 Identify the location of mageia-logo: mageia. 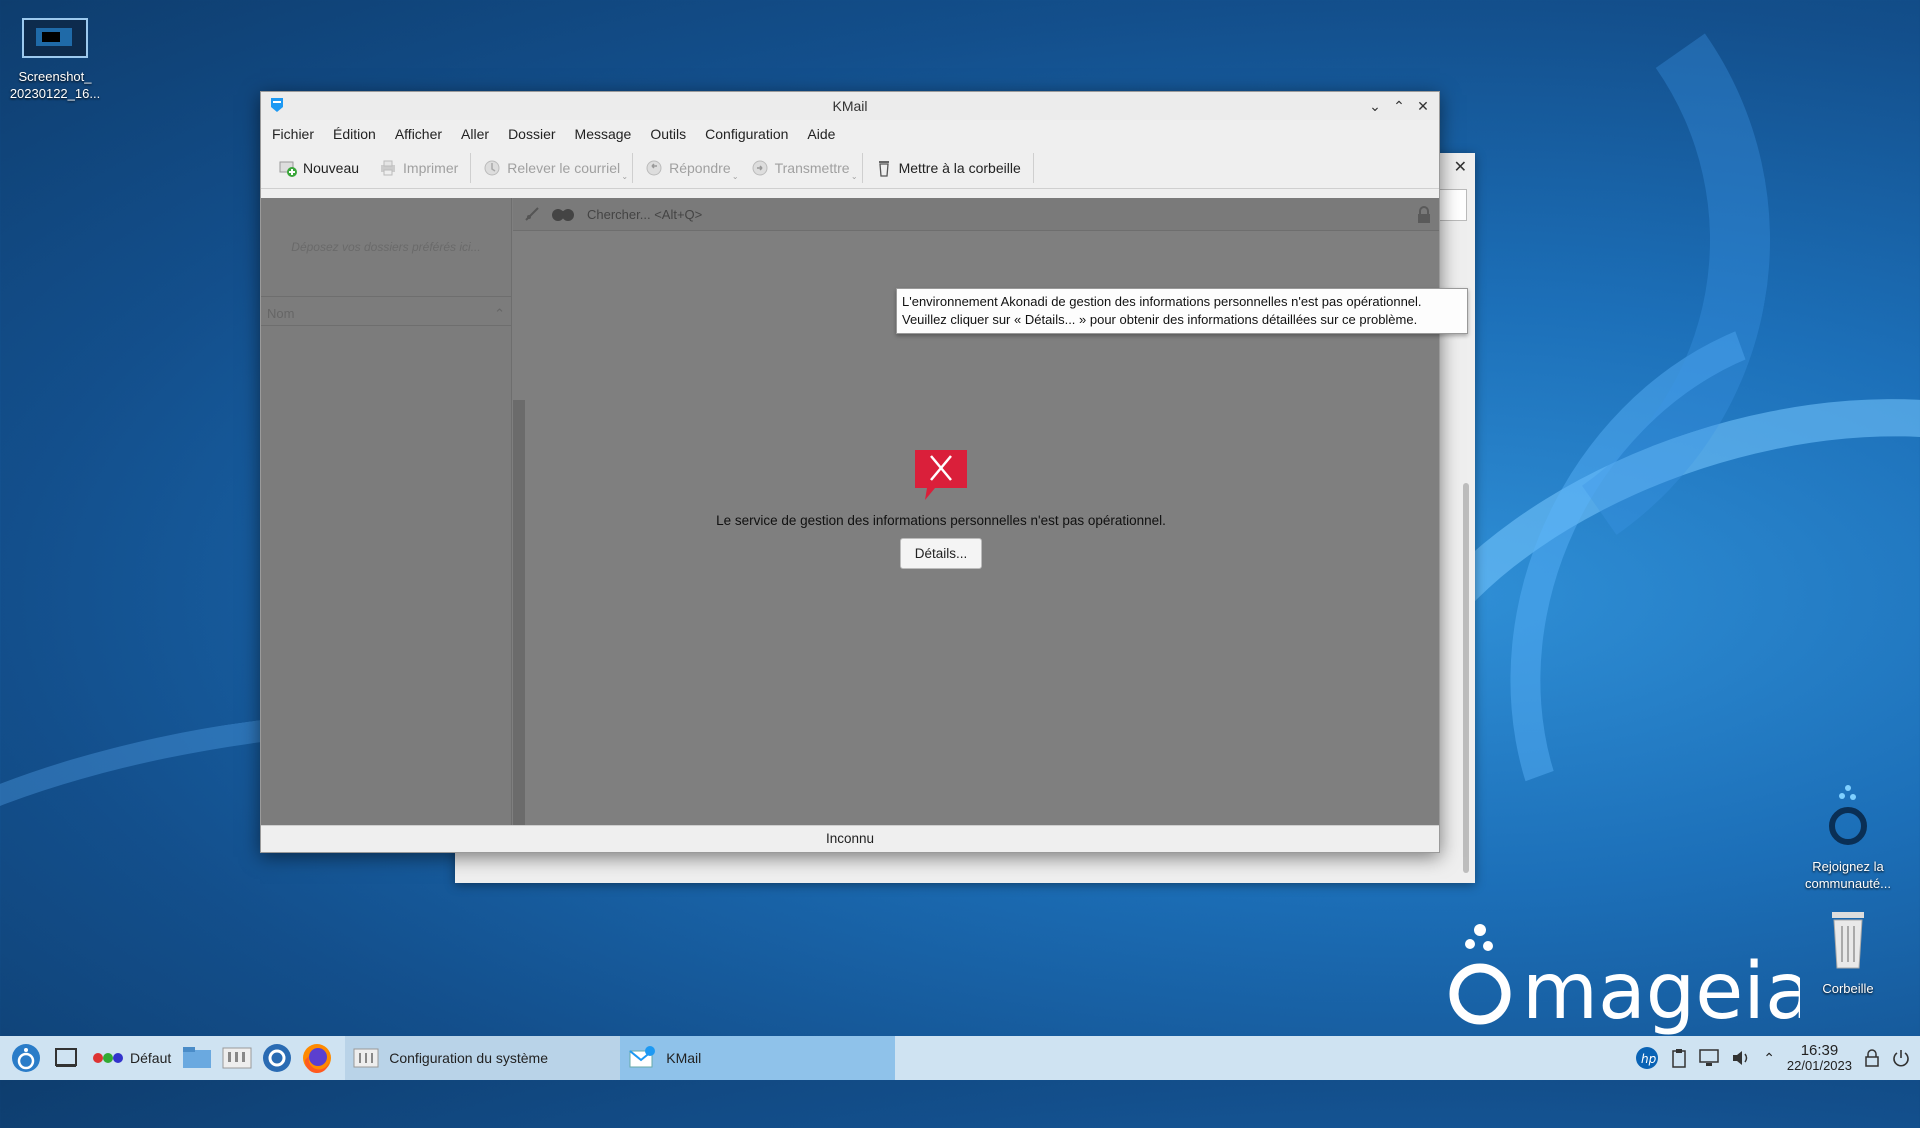
(1626, 980).